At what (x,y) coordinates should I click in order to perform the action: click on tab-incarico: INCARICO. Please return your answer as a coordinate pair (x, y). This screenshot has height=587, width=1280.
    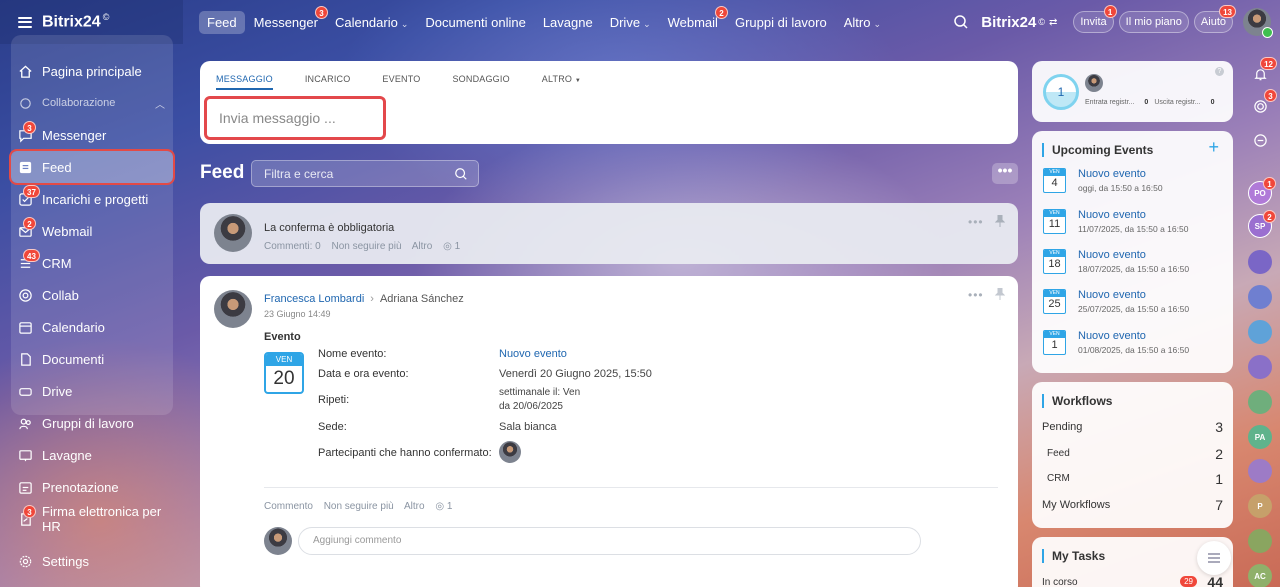
    Looking at the image, I should click on (328, 82).